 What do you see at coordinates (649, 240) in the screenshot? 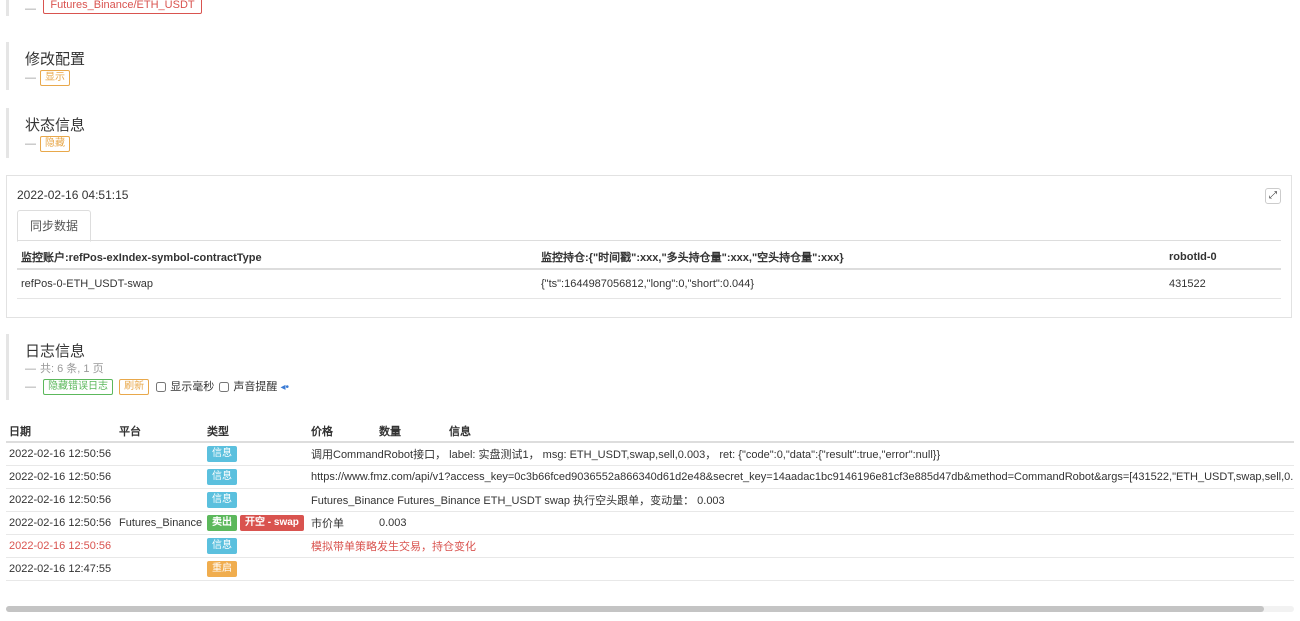
I see `tab-divider` at bounding box center [649, 240].